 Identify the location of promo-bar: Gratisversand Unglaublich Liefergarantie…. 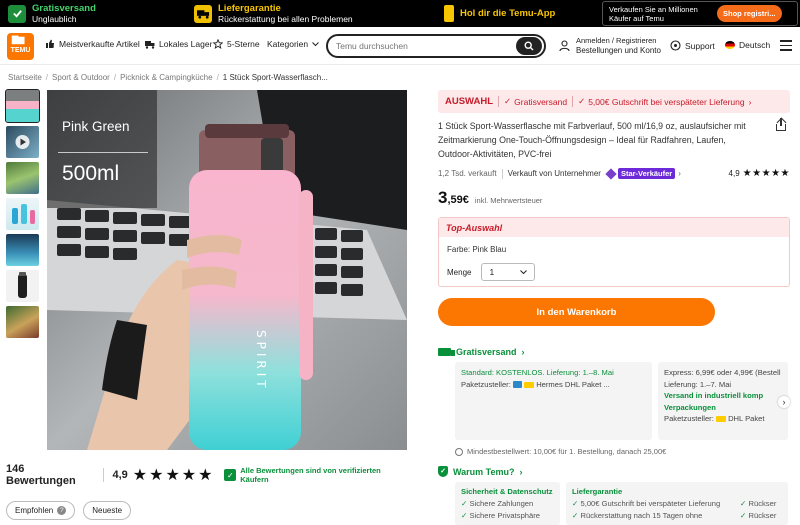
(400, 13).